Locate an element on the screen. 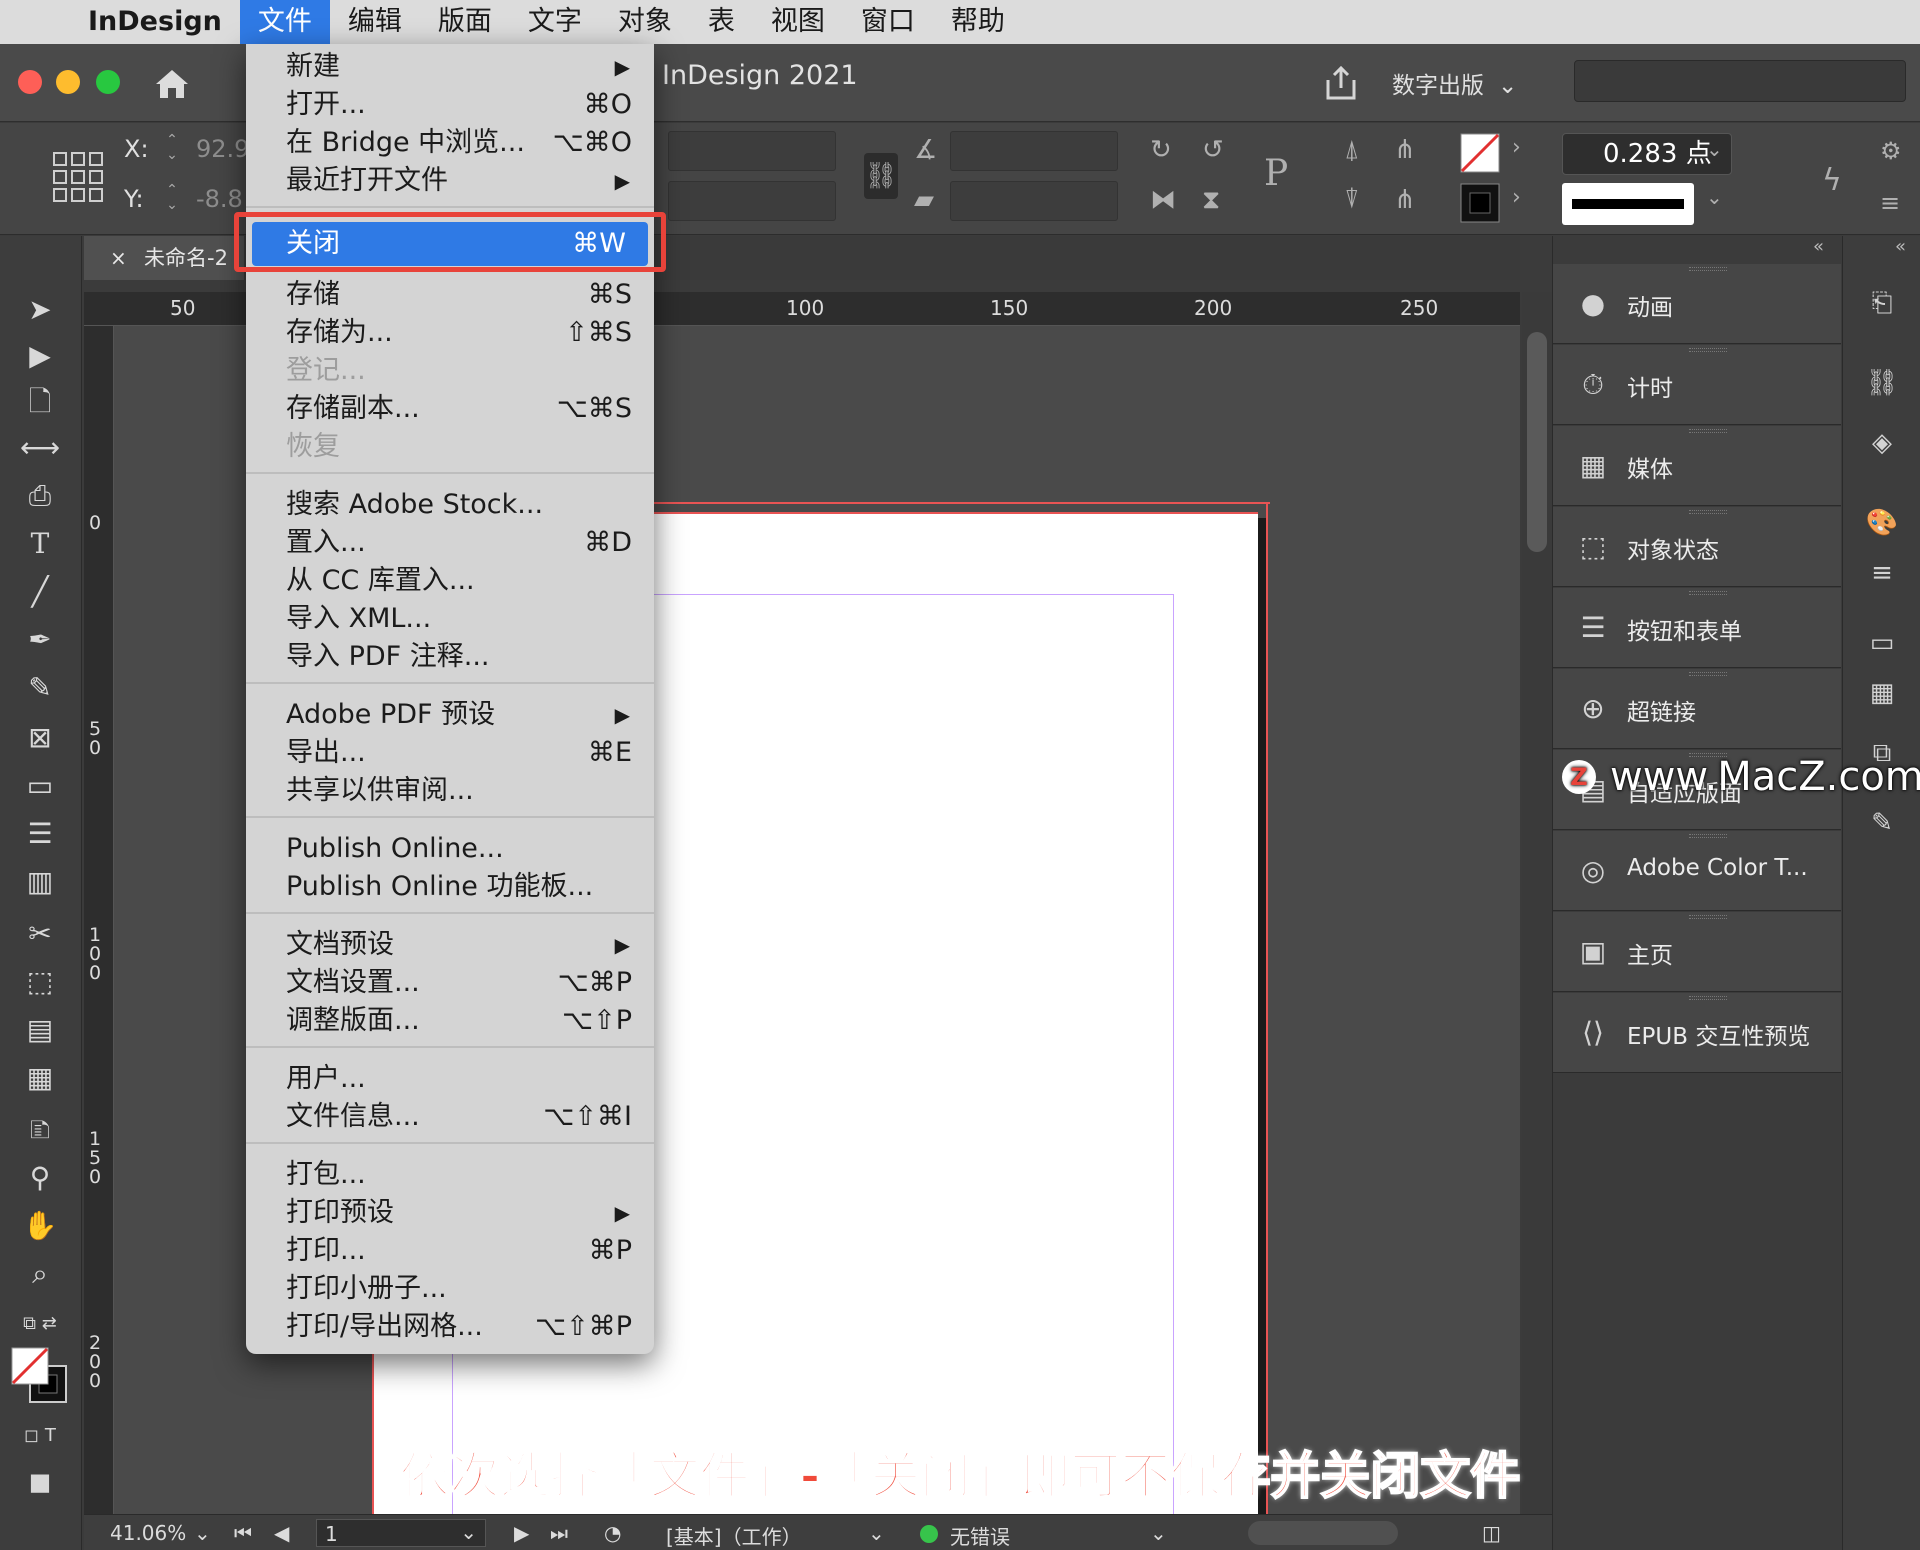  panel-menu-icon: ≡ is located at coordinates (1890, 203).